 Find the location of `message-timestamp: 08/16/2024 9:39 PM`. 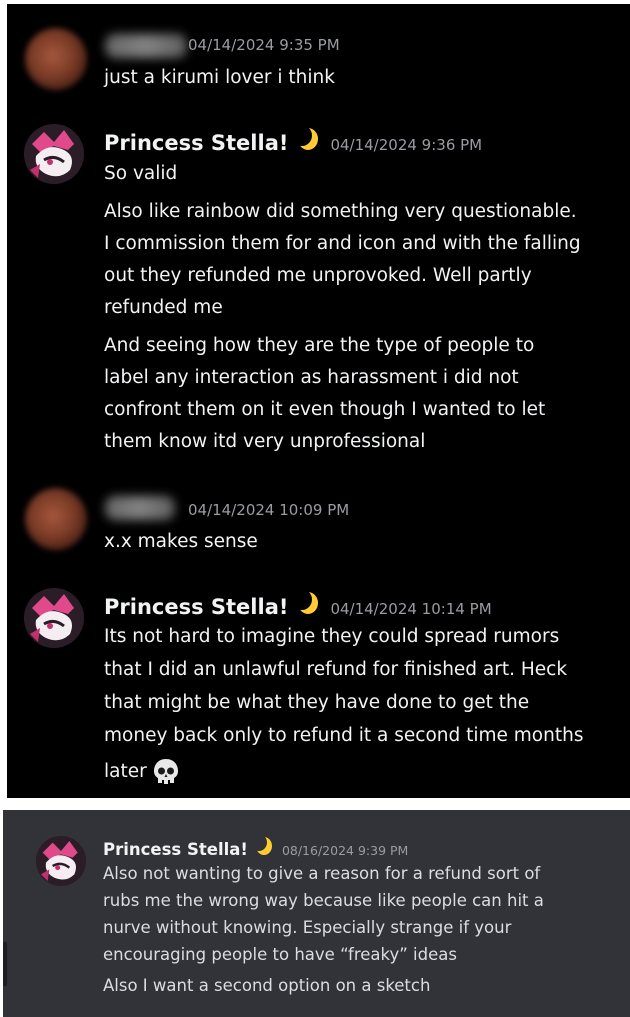

message-timestamp: 08/16/2024 9:39 PM is located at coordinates (345, 850).